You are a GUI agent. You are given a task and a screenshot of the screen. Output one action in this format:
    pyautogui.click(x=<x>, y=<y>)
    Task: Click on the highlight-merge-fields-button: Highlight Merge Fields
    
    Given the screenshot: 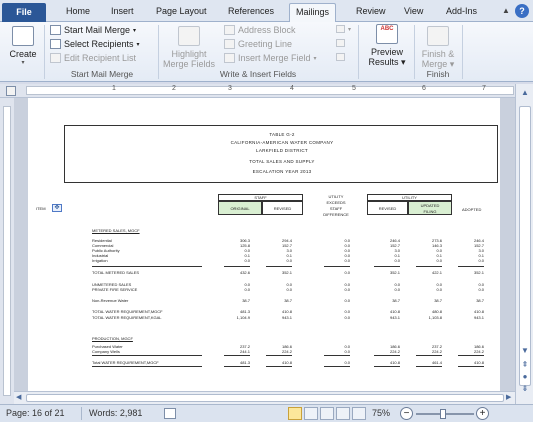 What is the action you would take?
    pyautogui.click(x=189, y=47)
    